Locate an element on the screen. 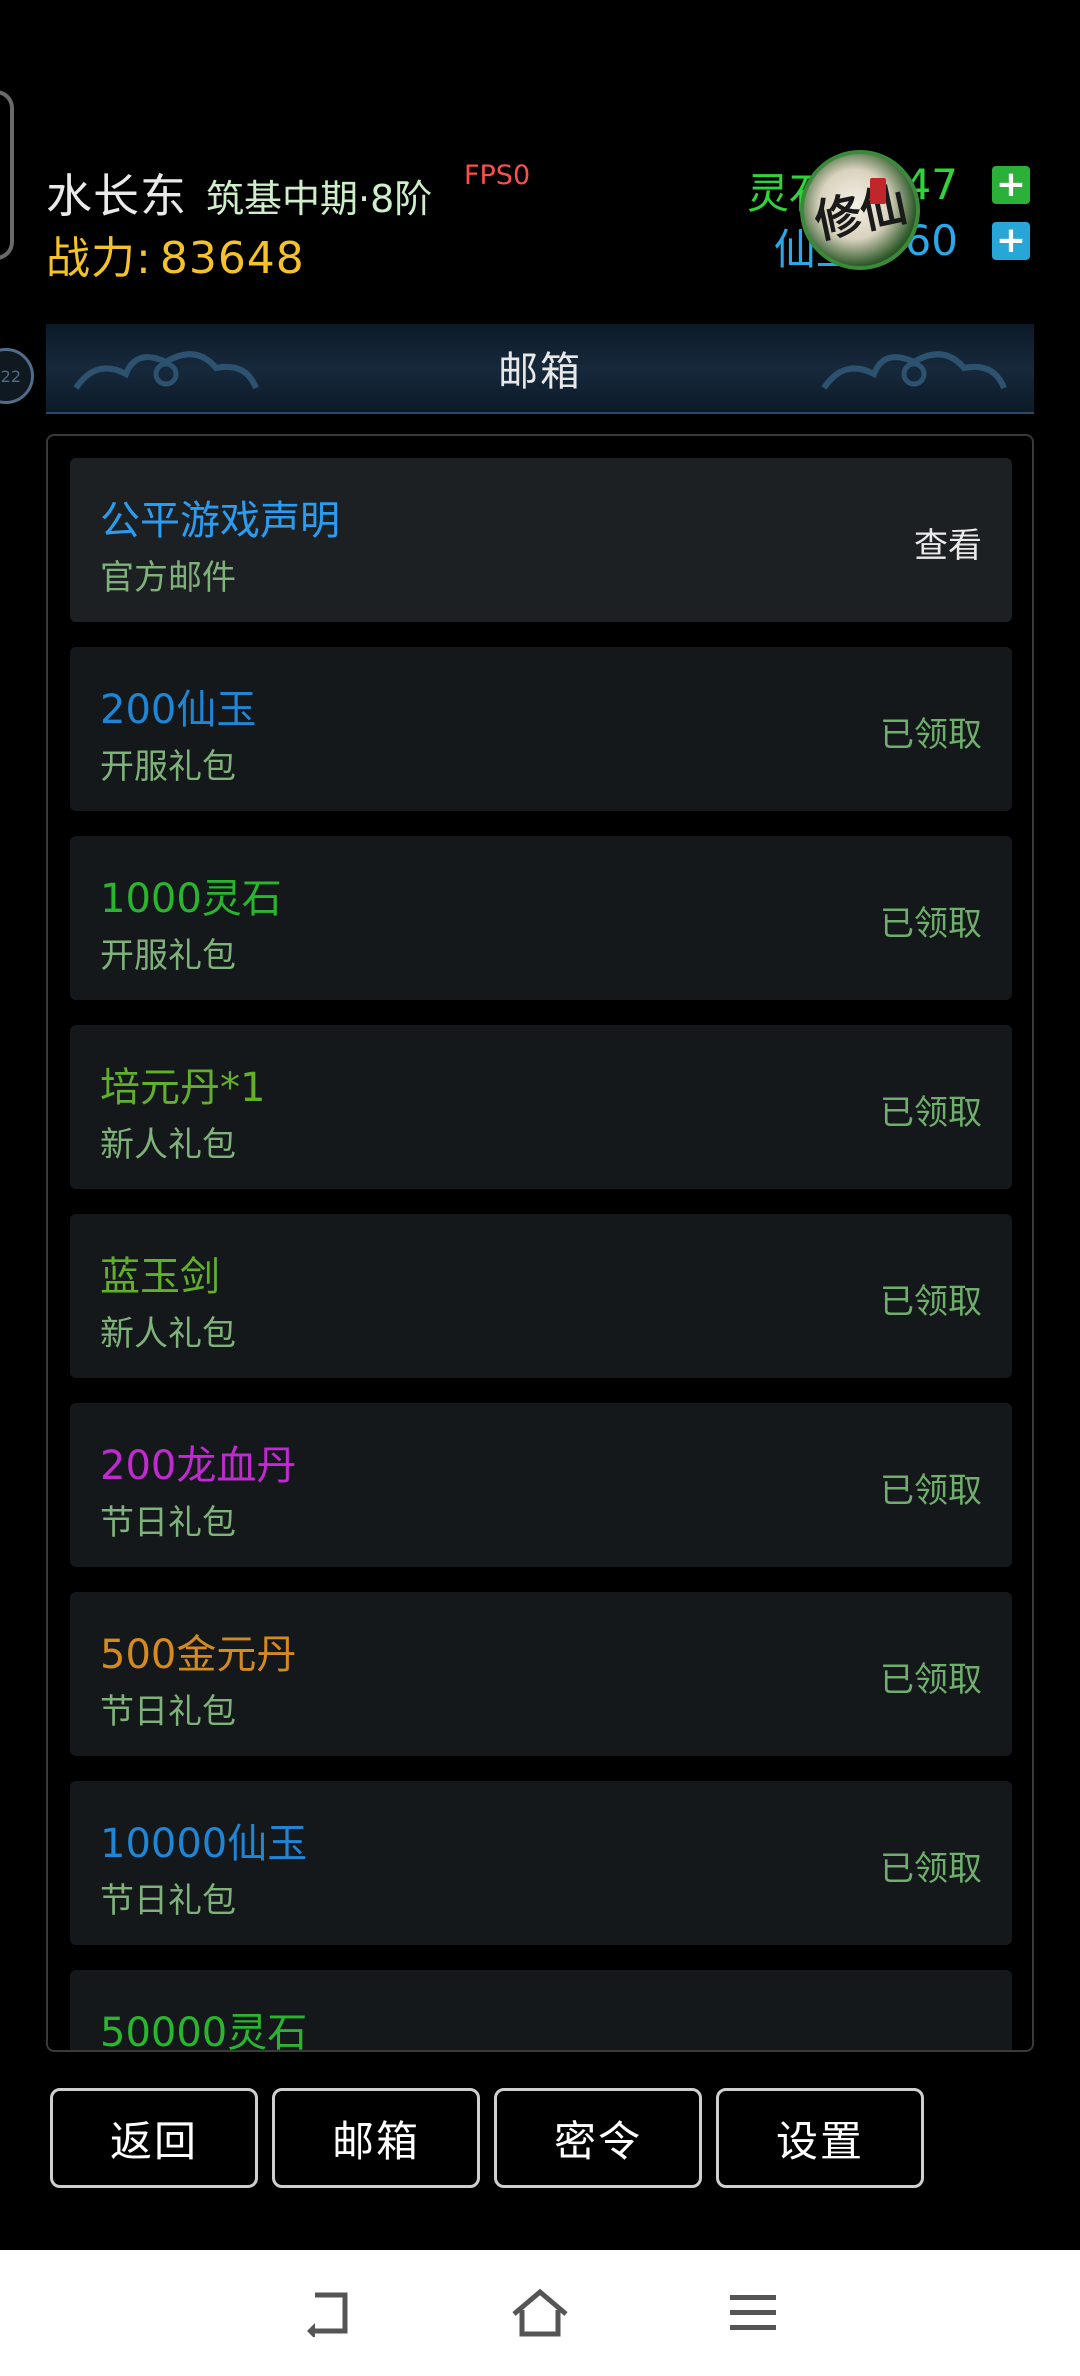  fps-counter: FPS0 is located at coordinates (497, 175).